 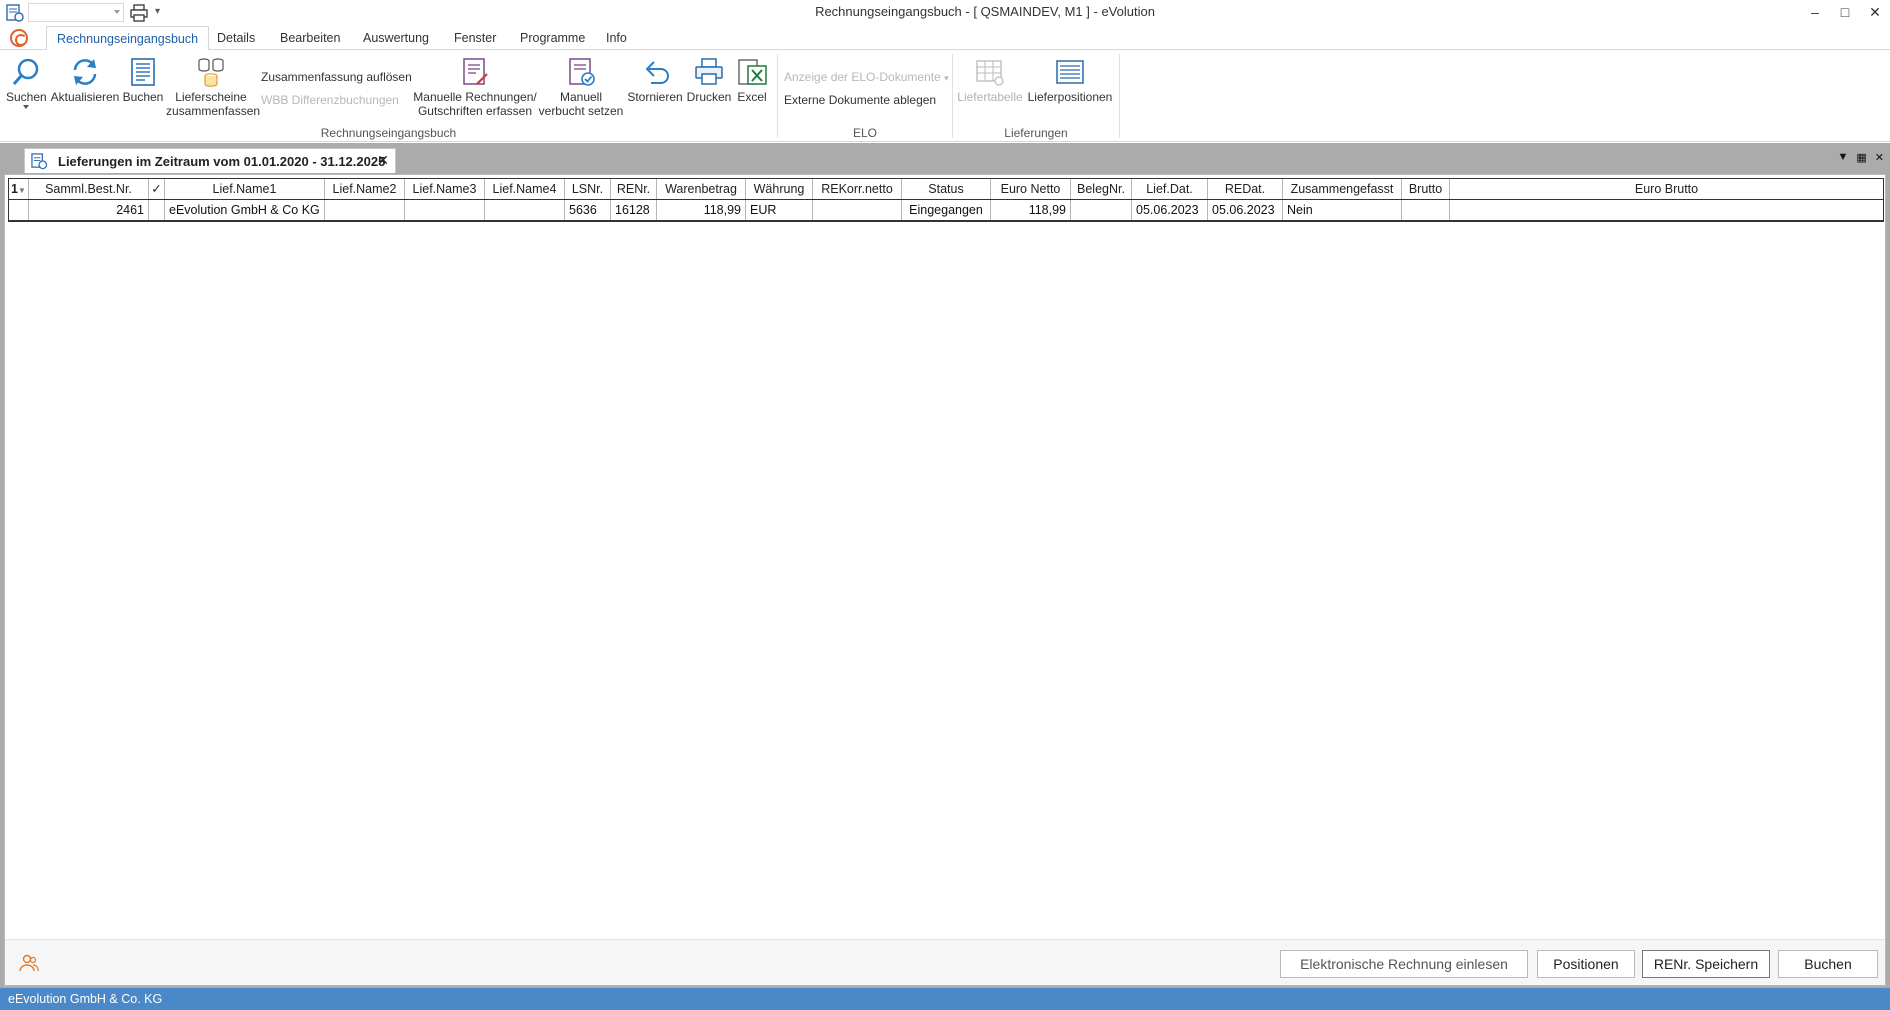 What do you see at coordinates (383, 160) in the screenshot?
I see `close-tab-button: ✕` at bounding box center [383, 160].